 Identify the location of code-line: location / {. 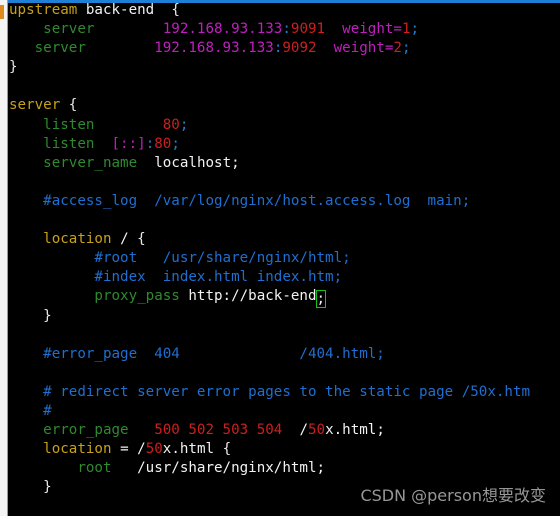
(284, 239).